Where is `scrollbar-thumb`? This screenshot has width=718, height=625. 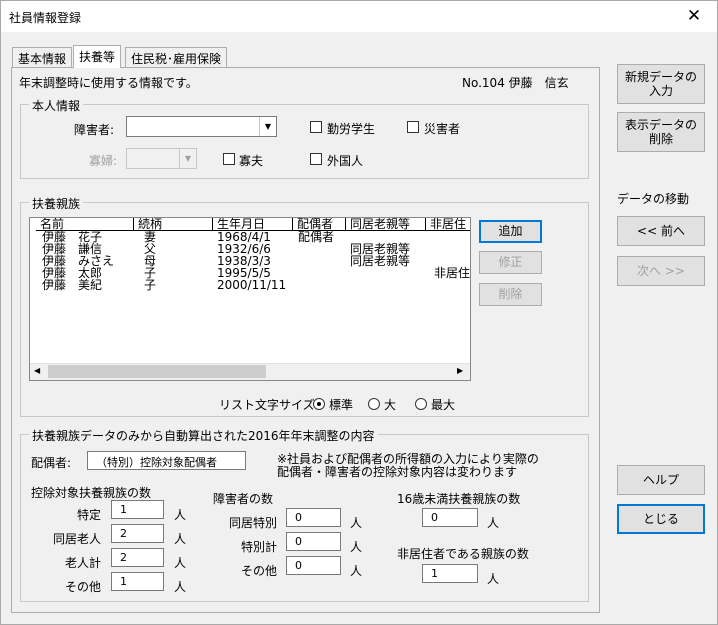
scrollbar-thumb is located at coordinates (157, 371).